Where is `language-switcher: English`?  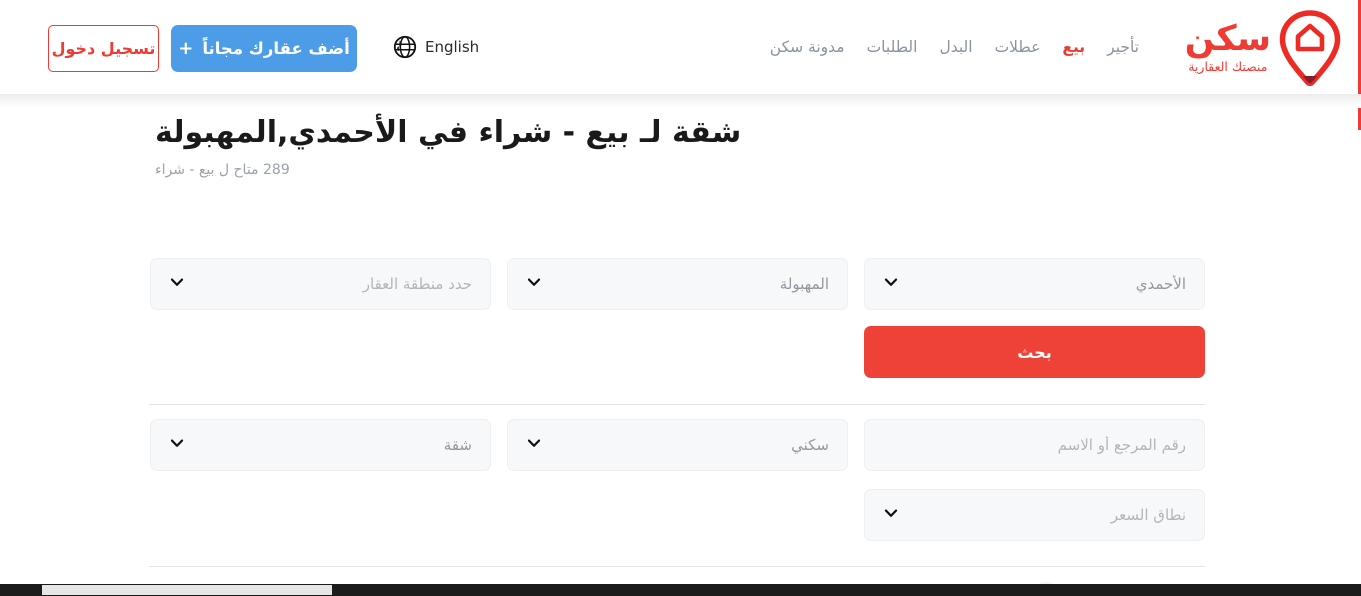 language-switcher: English is located at coordinates (436, 47).